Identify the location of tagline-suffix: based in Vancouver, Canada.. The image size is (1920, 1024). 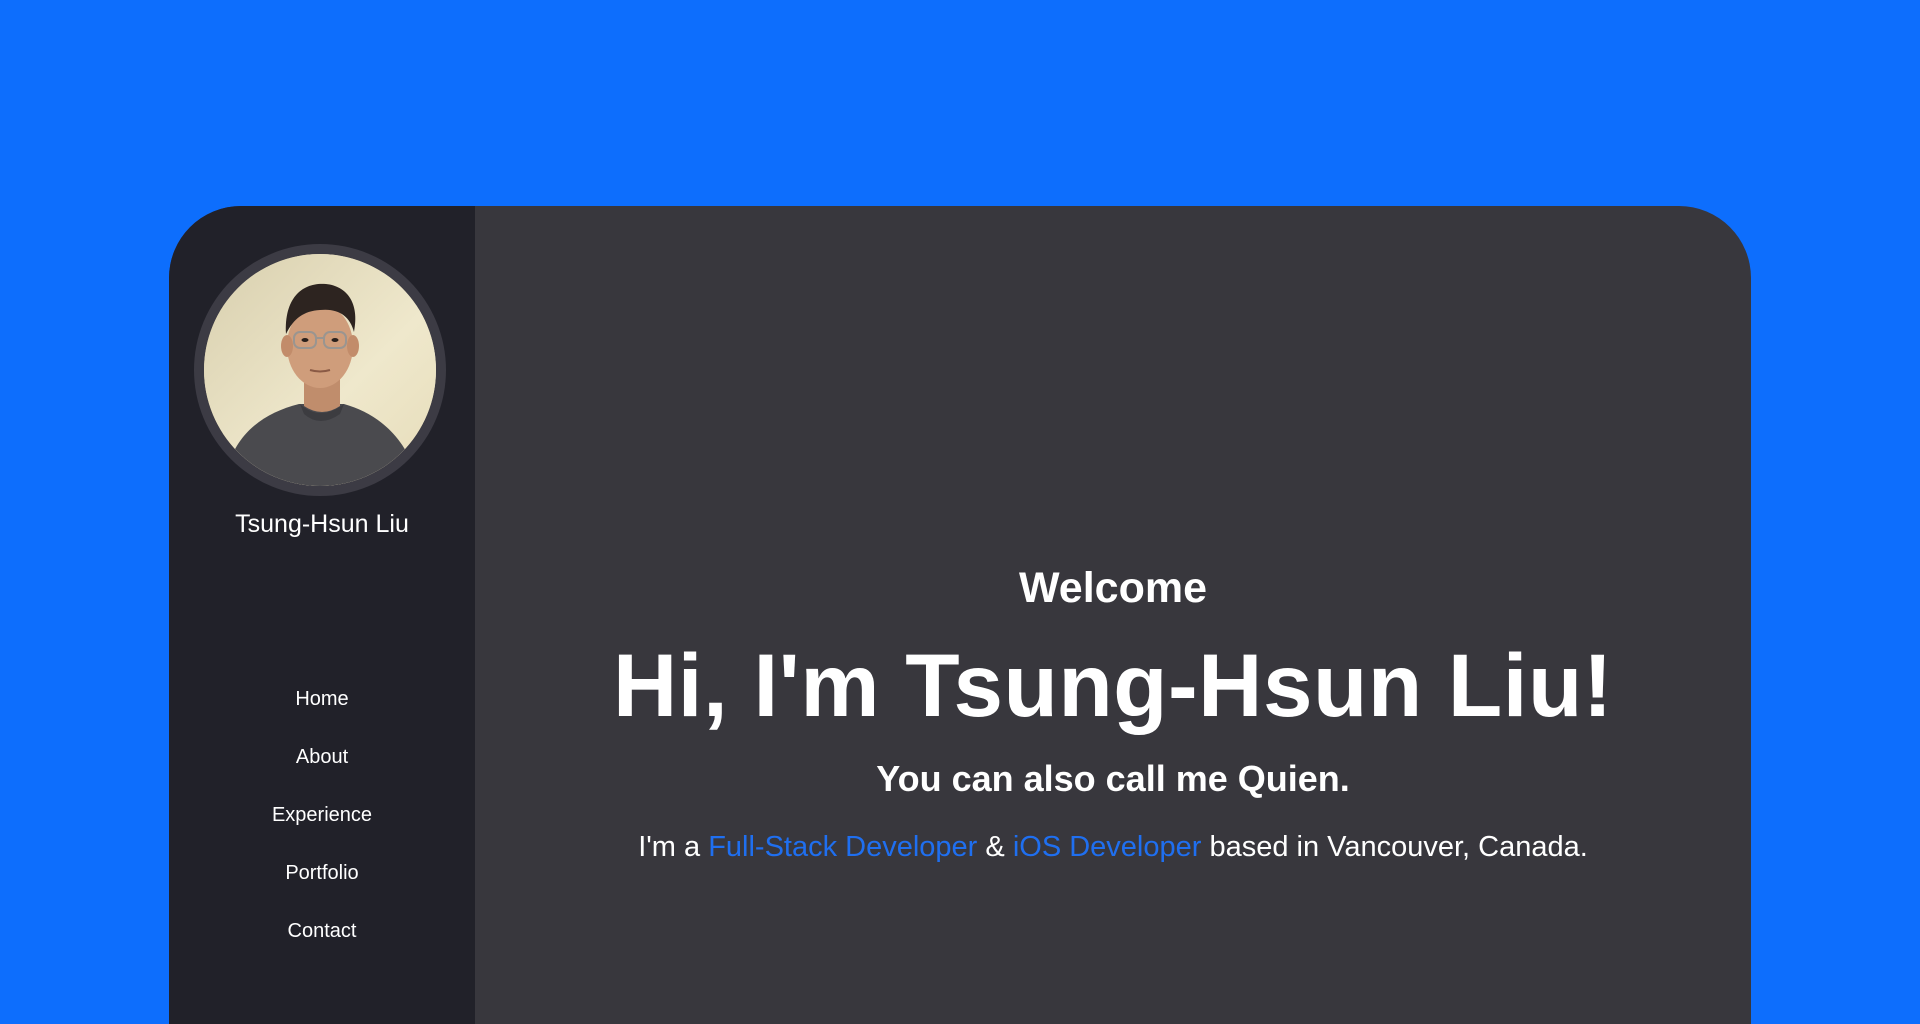
(1394, 847).